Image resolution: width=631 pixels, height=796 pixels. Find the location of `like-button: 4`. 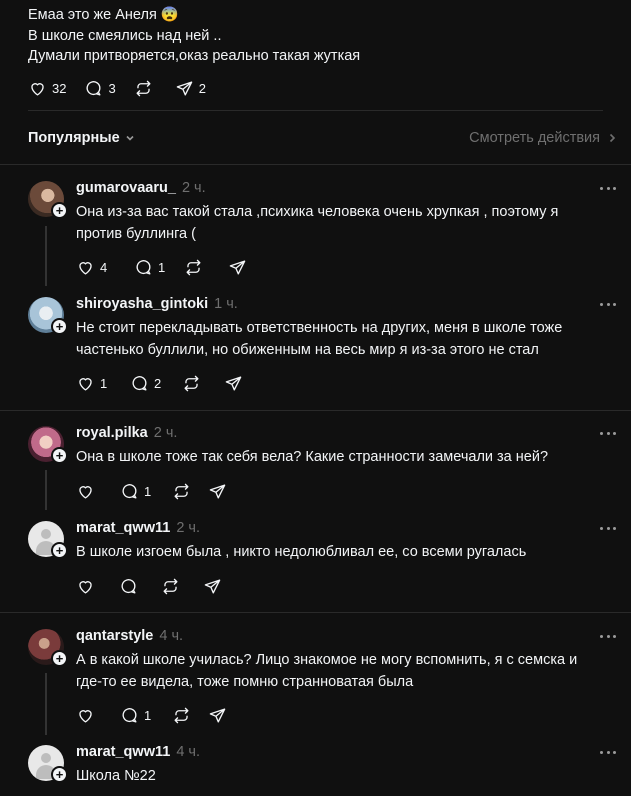

like-button: 4 is located at coordinates (105, 267).